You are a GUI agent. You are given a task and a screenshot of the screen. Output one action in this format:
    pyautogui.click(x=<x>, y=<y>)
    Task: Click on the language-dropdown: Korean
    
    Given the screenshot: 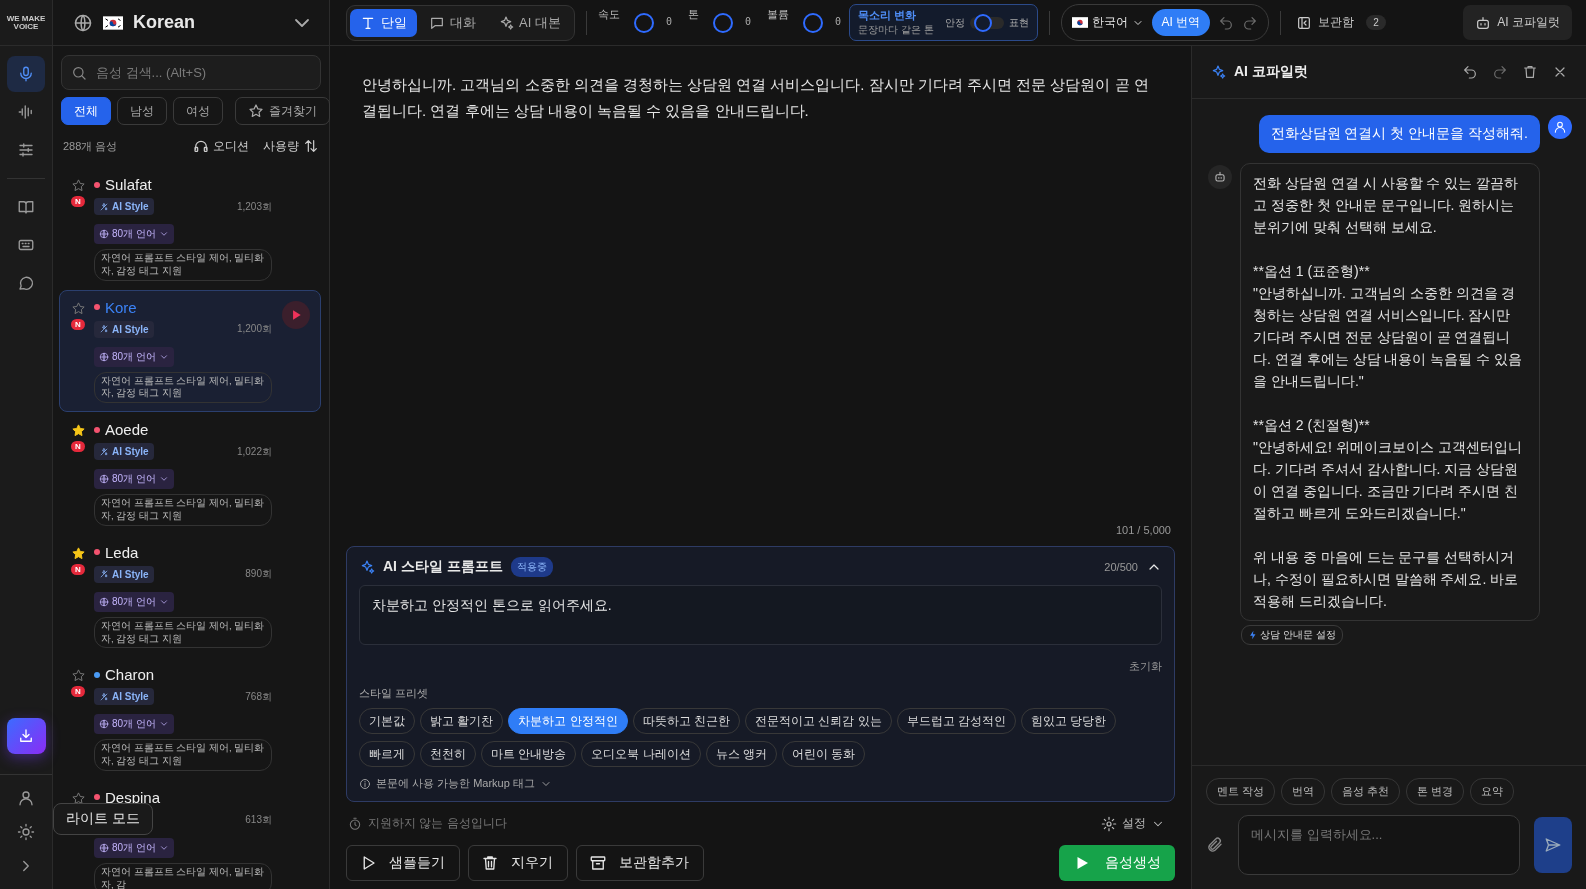 What is the action you would take?
    pyautogui.click(x=191, y=23)
    